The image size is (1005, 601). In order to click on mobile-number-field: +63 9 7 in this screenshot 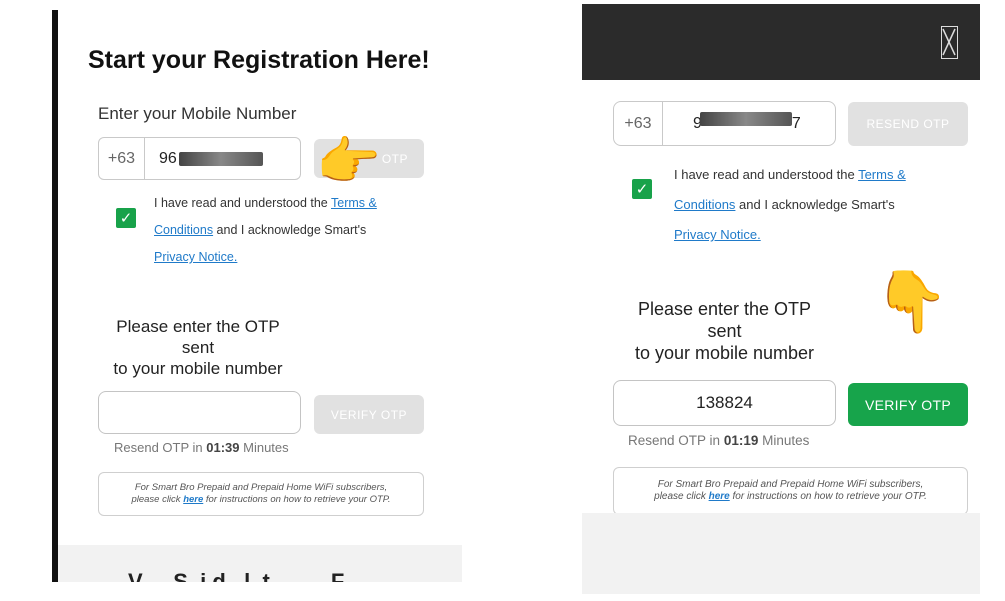, I will do `click(724, 123)`.